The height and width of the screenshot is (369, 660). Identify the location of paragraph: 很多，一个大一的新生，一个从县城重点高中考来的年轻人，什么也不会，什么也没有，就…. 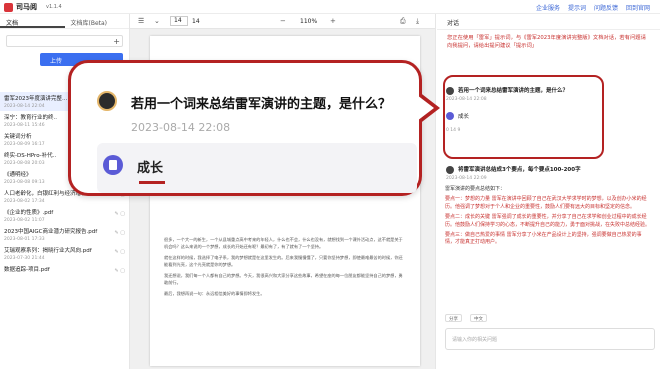
(283, 243).